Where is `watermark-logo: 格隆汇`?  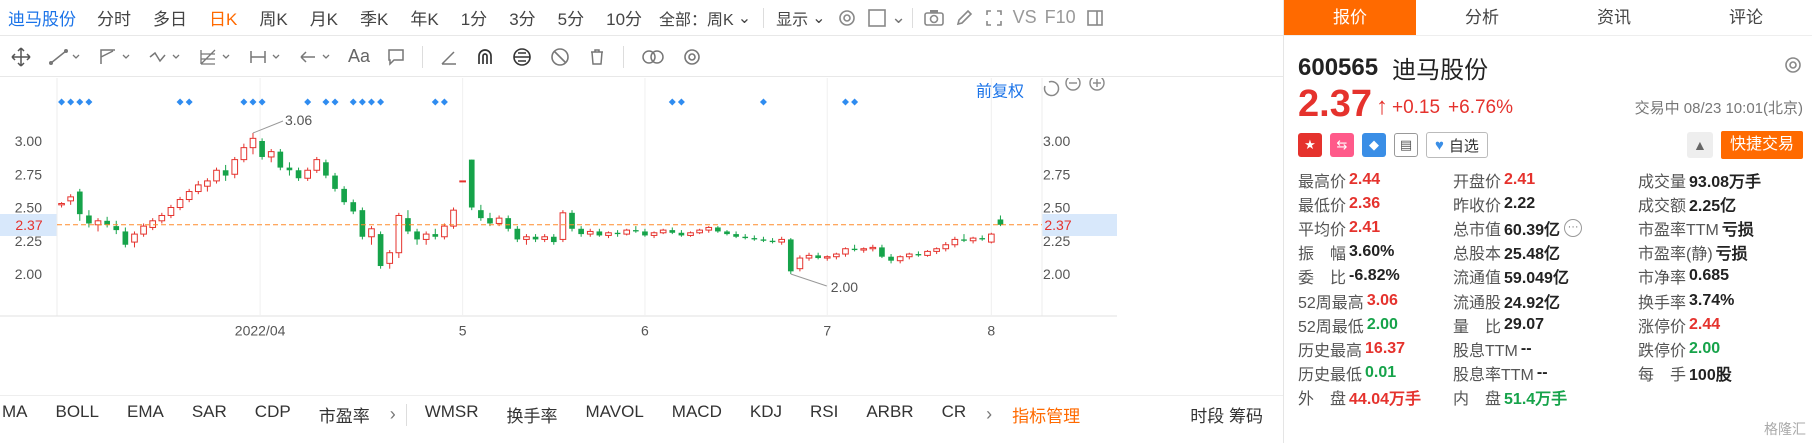
watermark-logo: 格隆汇 is located at coordinates (1785, 429).